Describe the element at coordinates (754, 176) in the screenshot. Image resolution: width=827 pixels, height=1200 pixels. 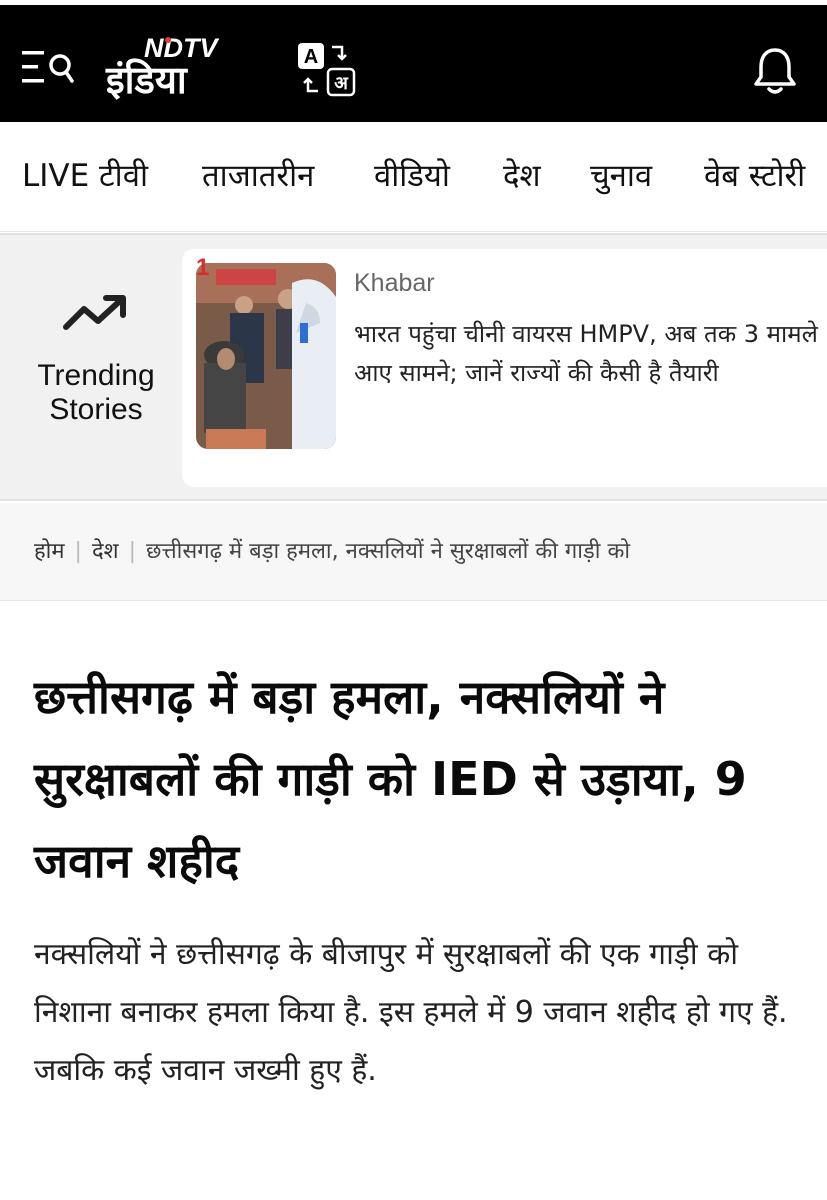
I see `nav-item-web-stories: वेब स्टोरी` at that location.